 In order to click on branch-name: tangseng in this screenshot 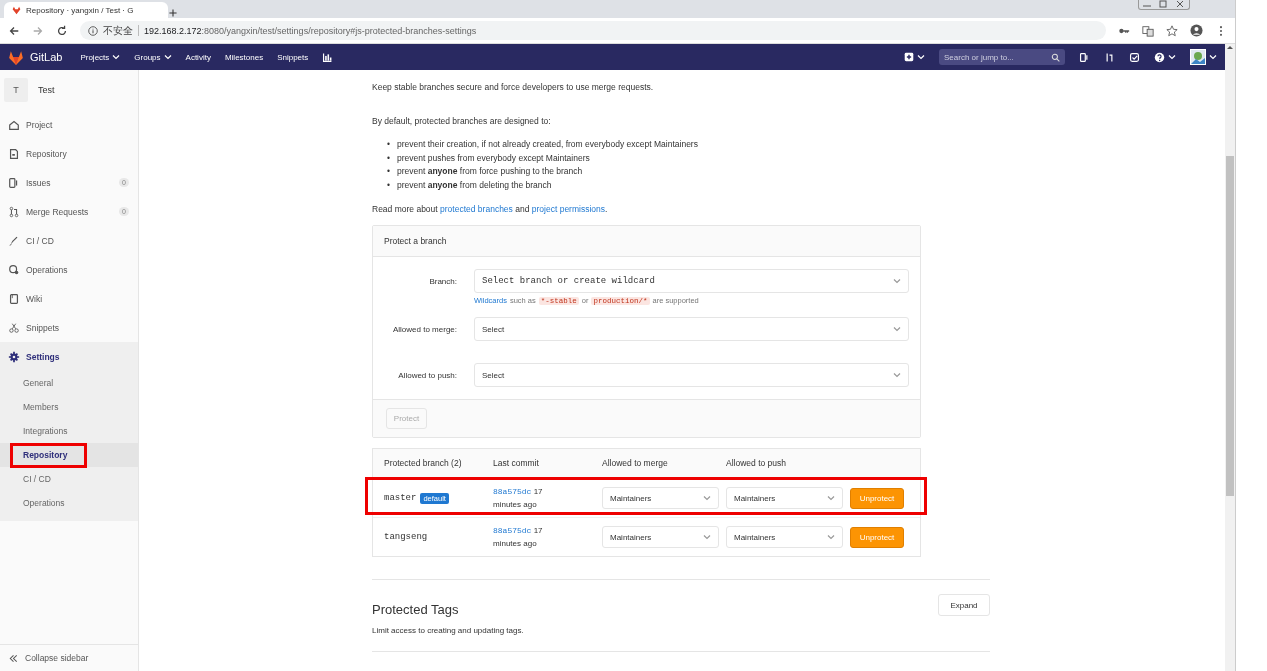, I will do `click(406, 537)`.